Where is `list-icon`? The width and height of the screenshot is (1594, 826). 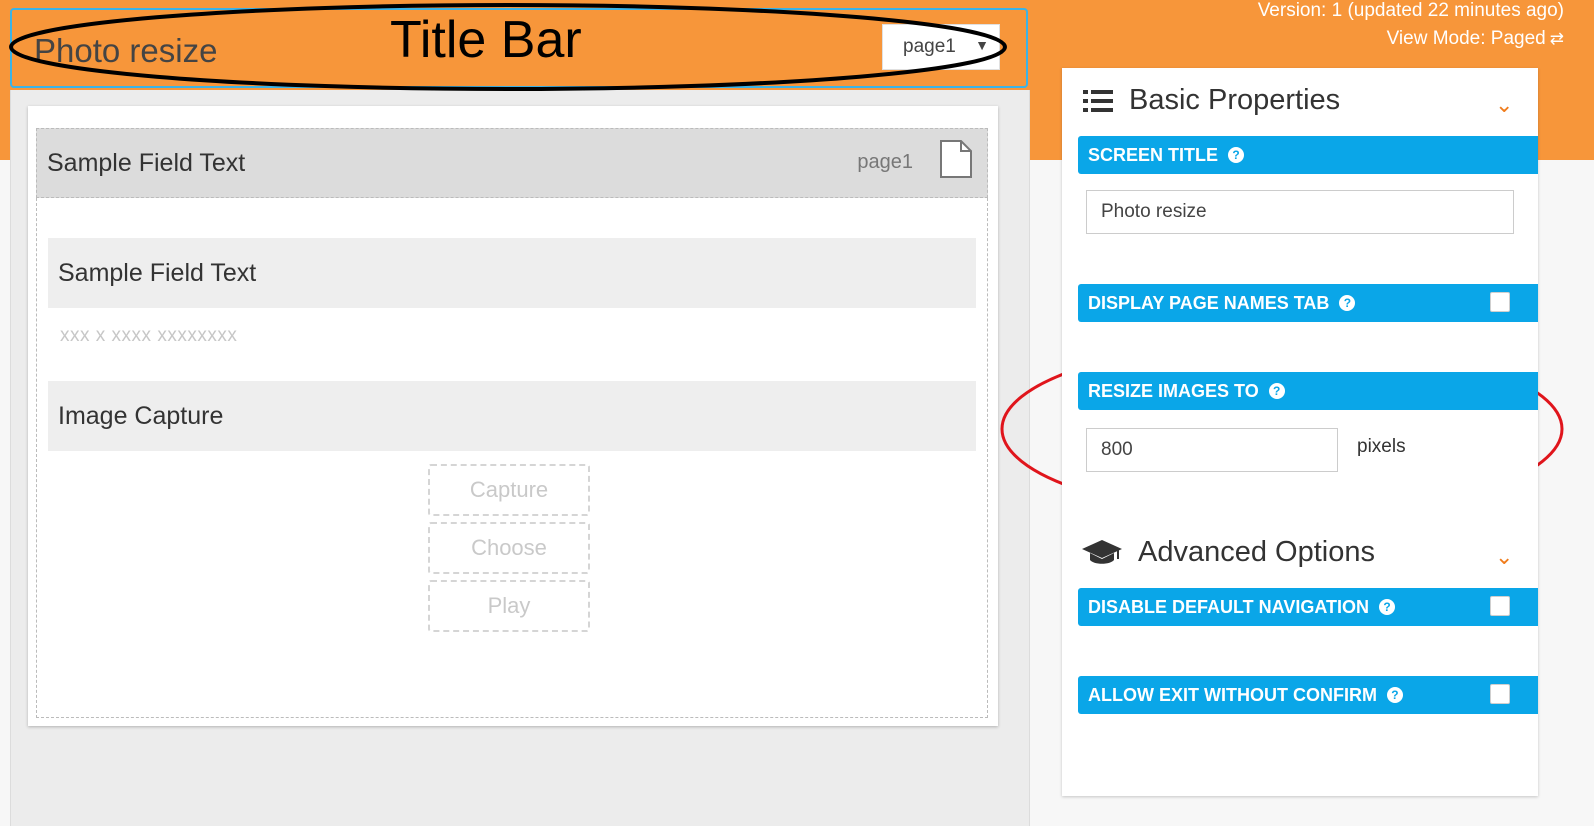 list-icon is located at coordinates (1098, 101).